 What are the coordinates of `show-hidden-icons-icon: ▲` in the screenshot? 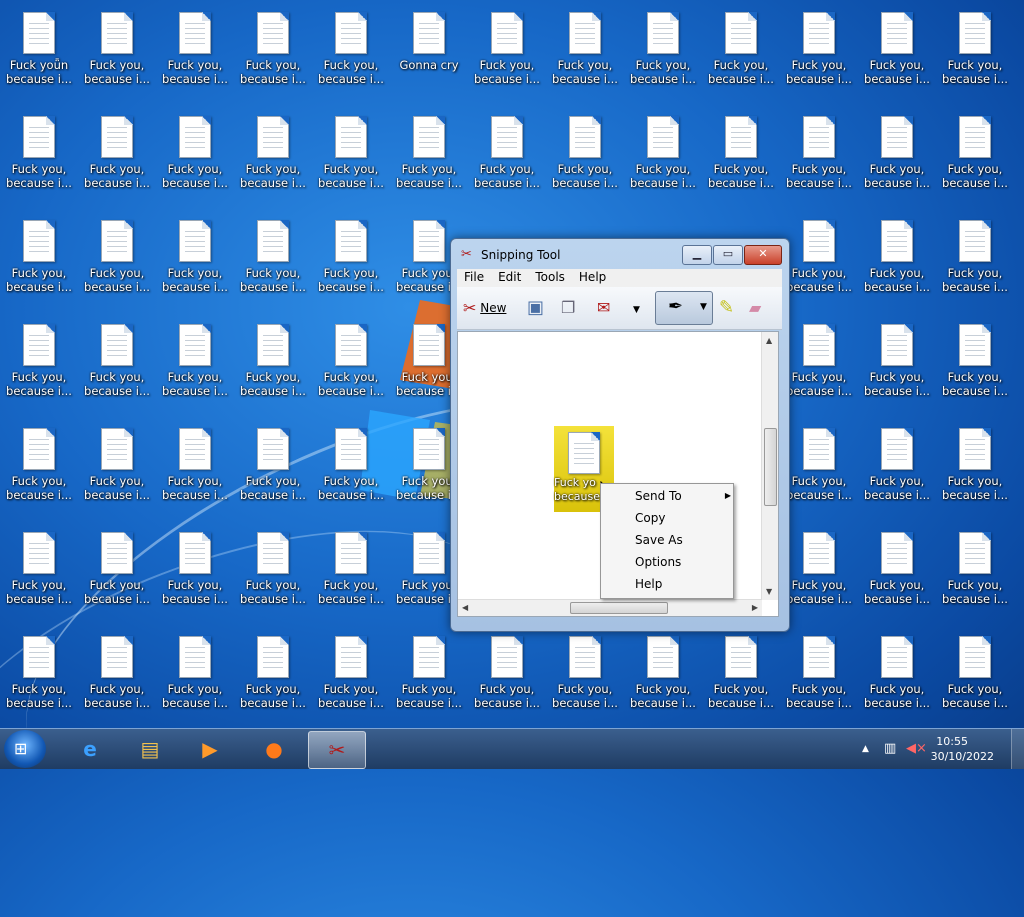 It's located at (865, 749).